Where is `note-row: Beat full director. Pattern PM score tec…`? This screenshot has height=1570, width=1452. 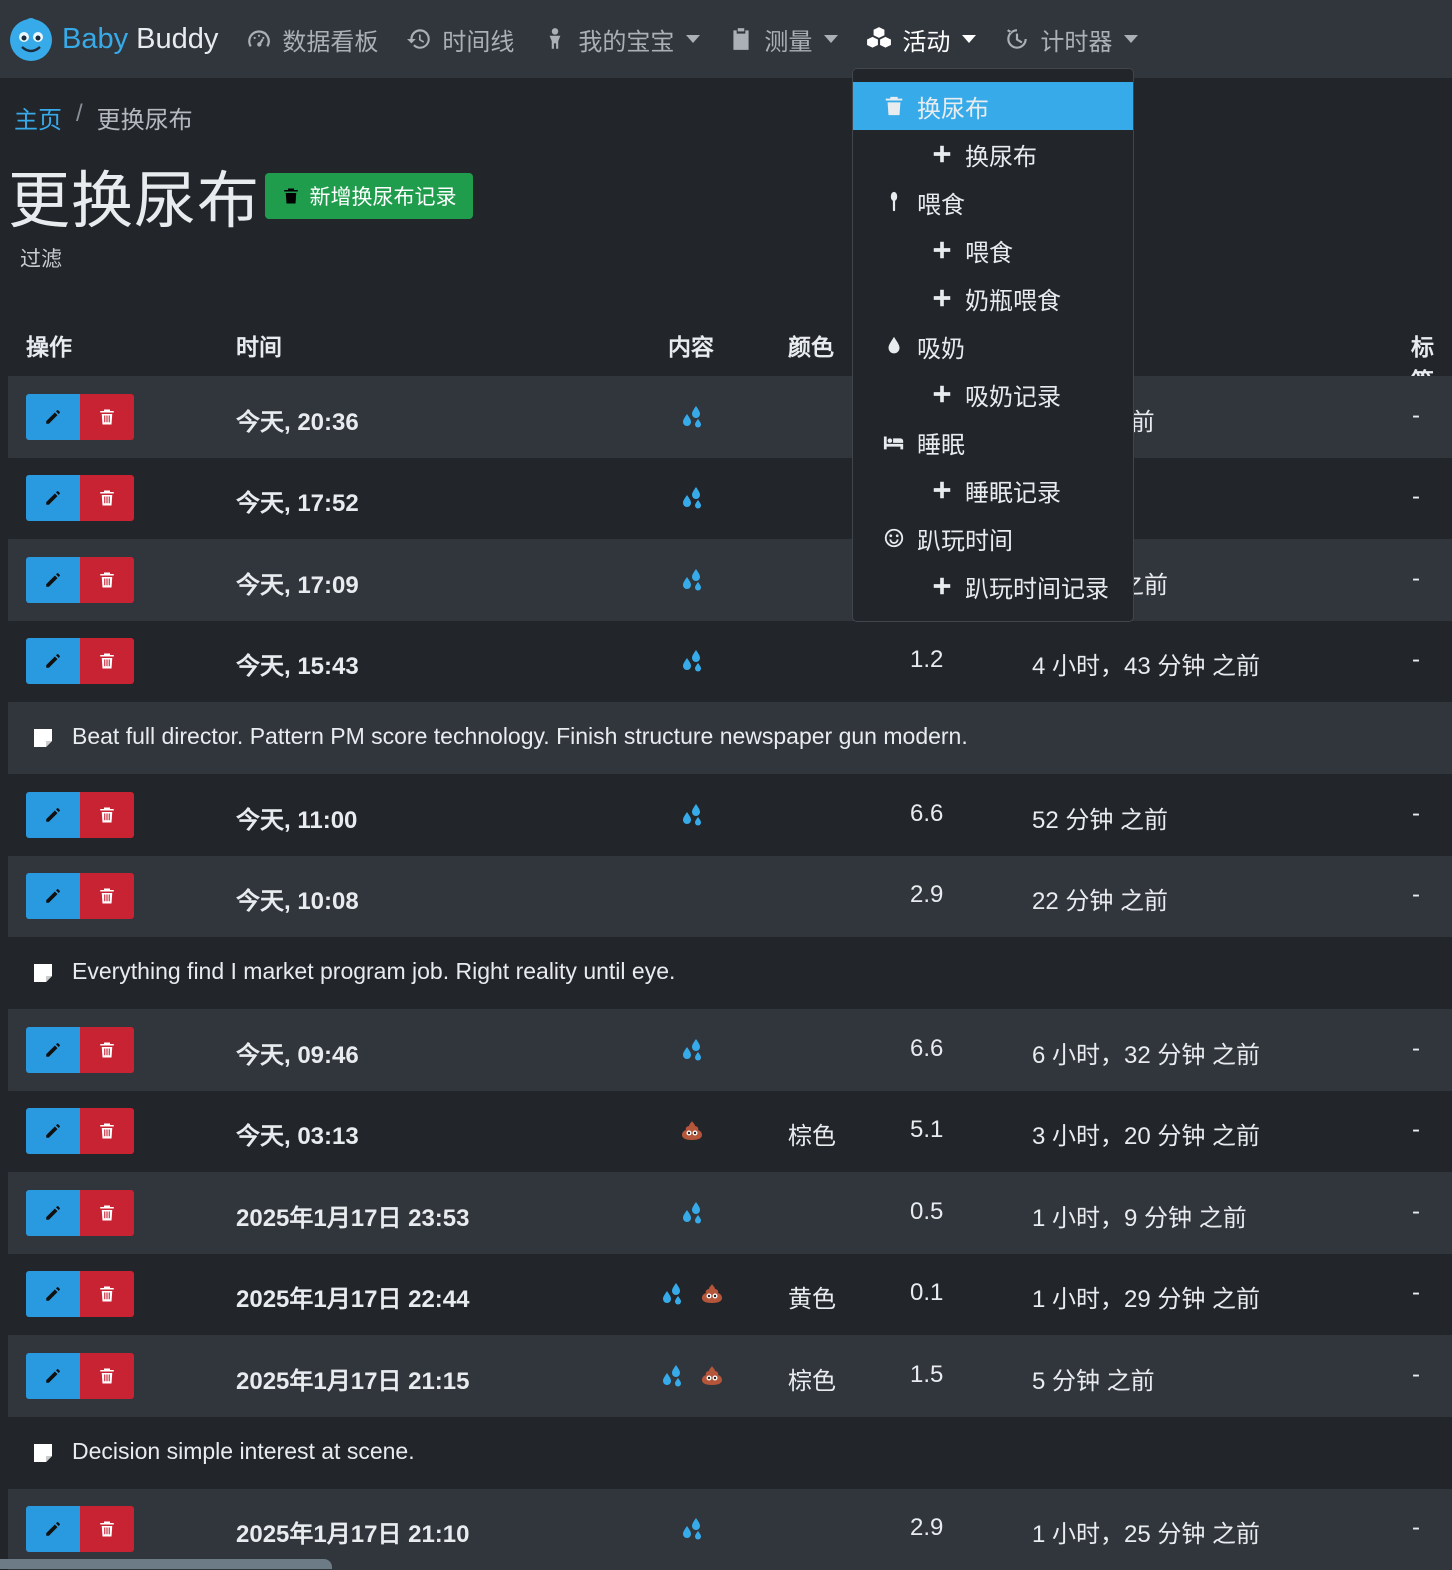 note-row: Beat full director. Pattern PM score tec… is located at coordinates (730, 738).